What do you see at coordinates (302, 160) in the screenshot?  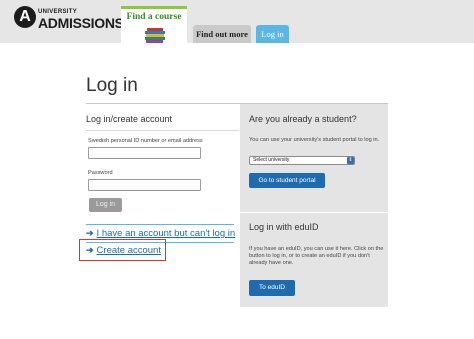 I see `university-select: Select university ⇕` at bounding box center [302, 160].